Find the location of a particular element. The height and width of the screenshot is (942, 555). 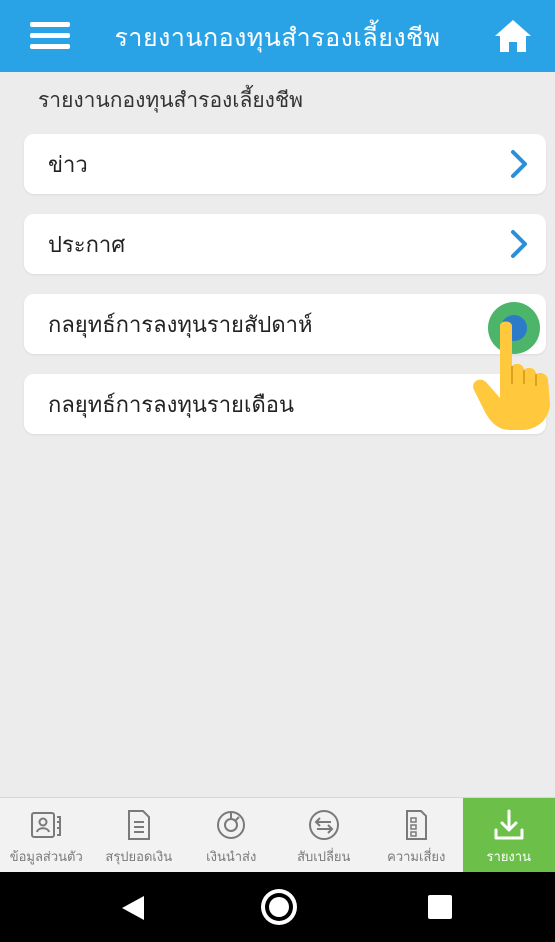

nav-label: ความเสี่ยง is located at coordinates (416, 857).